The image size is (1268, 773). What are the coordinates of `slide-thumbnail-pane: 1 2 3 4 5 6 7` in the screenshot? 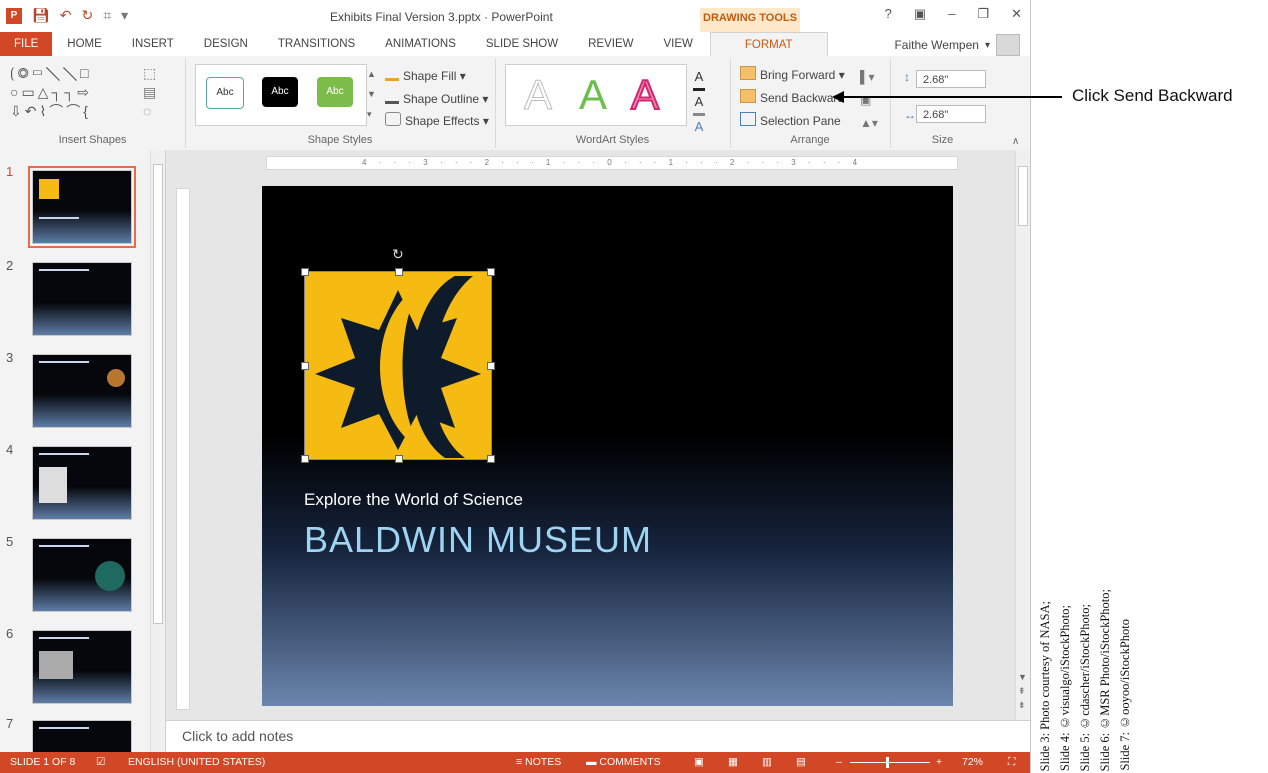 It's located at (83, 451).